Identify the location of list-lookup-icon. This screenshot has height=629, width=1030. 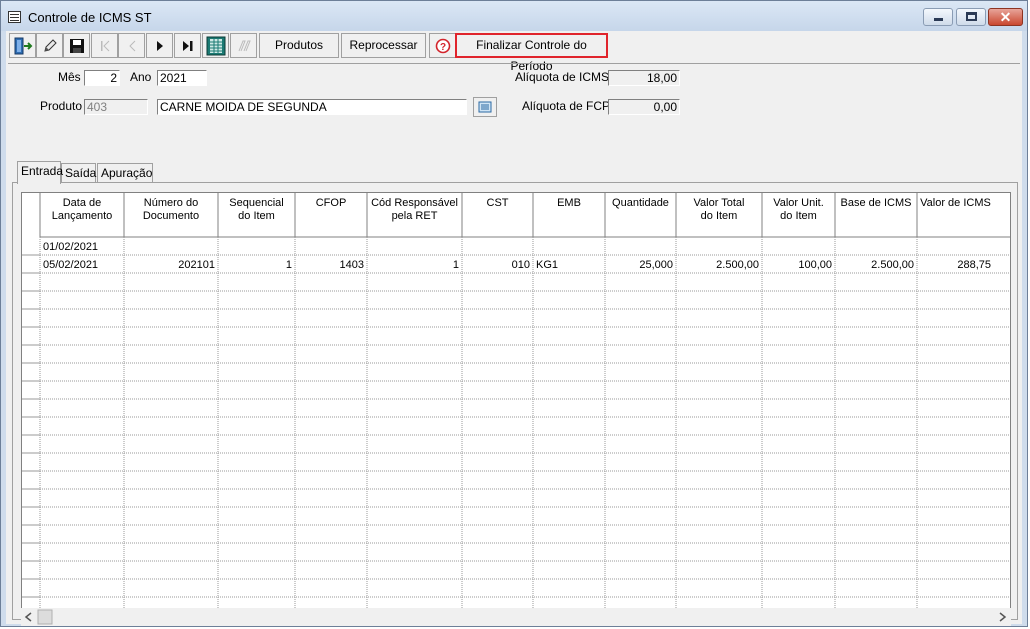
(485, 107).